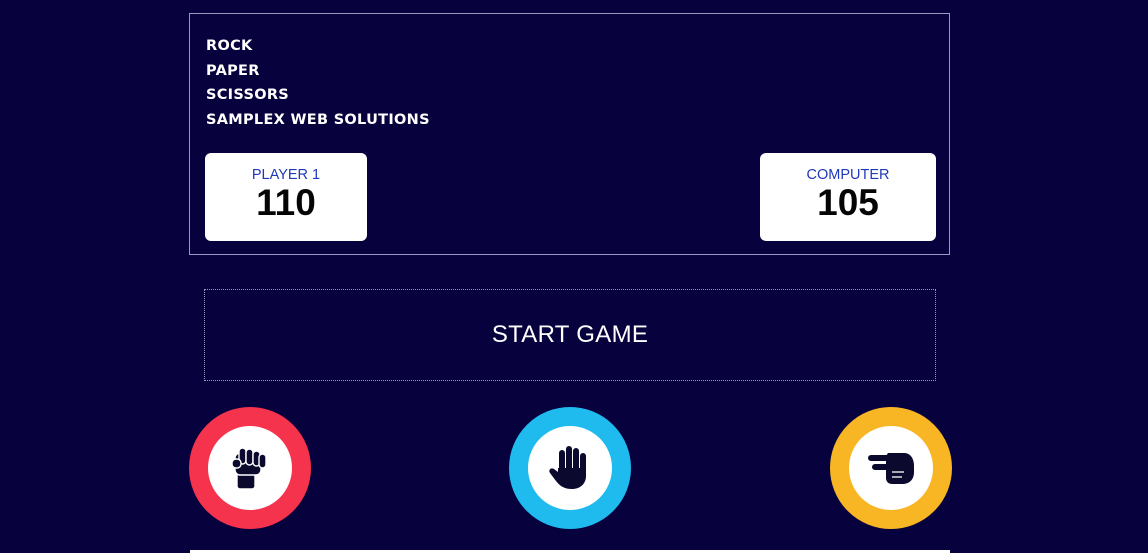 The image size is (1148, 553). I want to click on fist-icon, so click(250, 468).